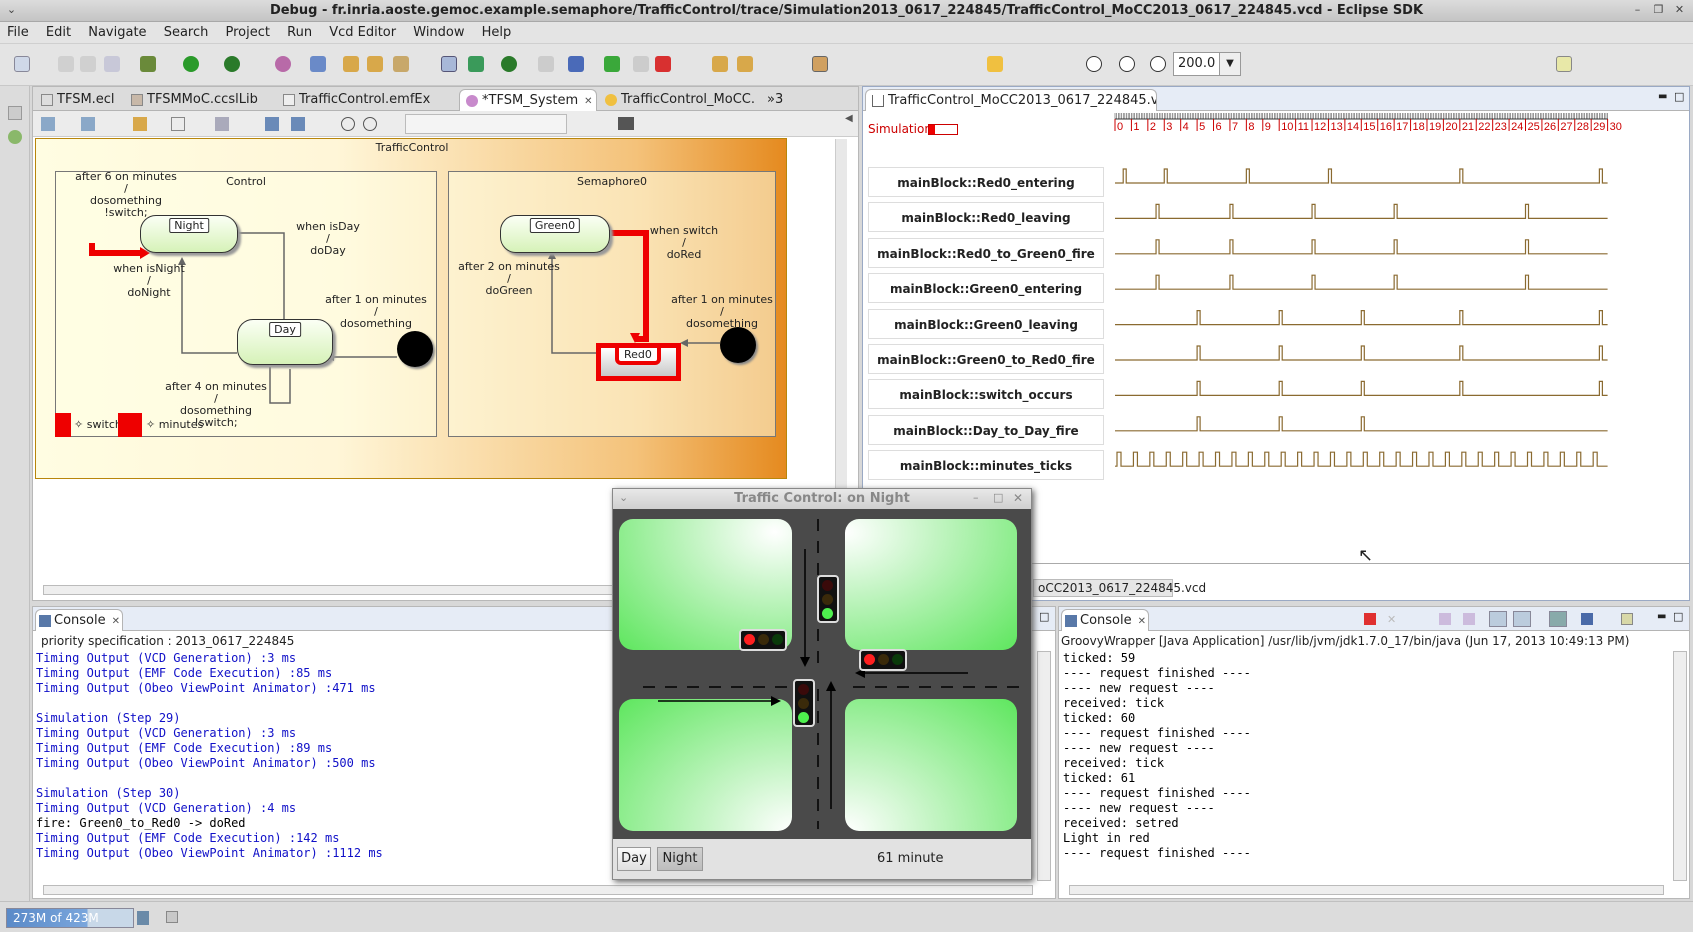  Describe the element at coordinates (634, 859) in the screenshot. I see `day-button: Day` at that location.